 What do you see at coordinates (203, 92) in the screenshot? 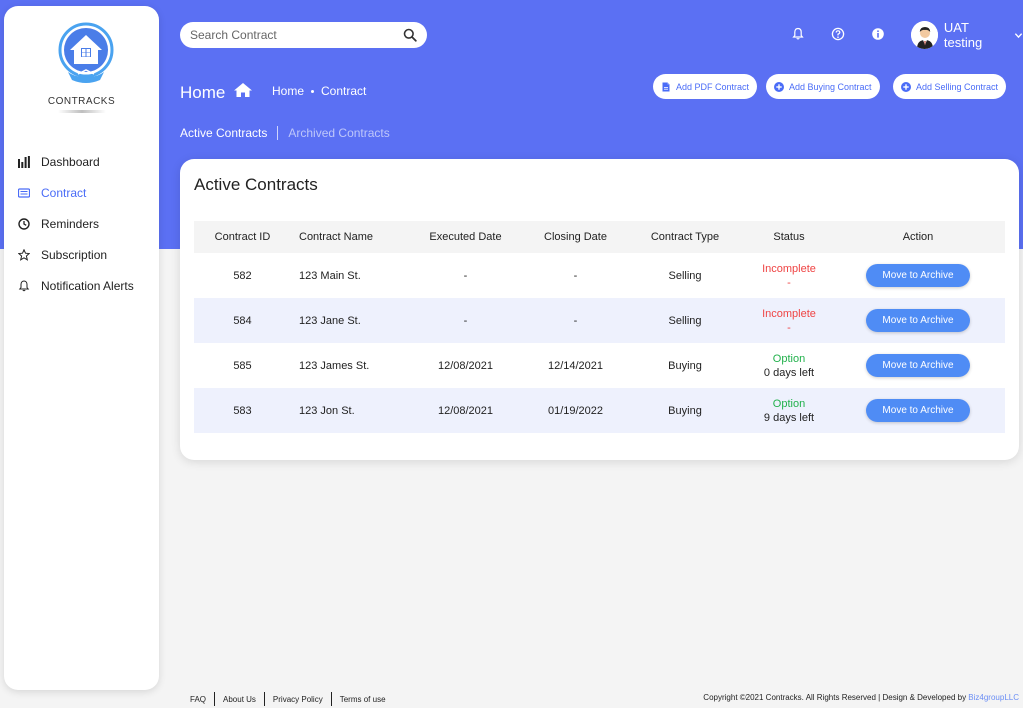
I see `page-title-text: Home` at bounding box center [203, 92].